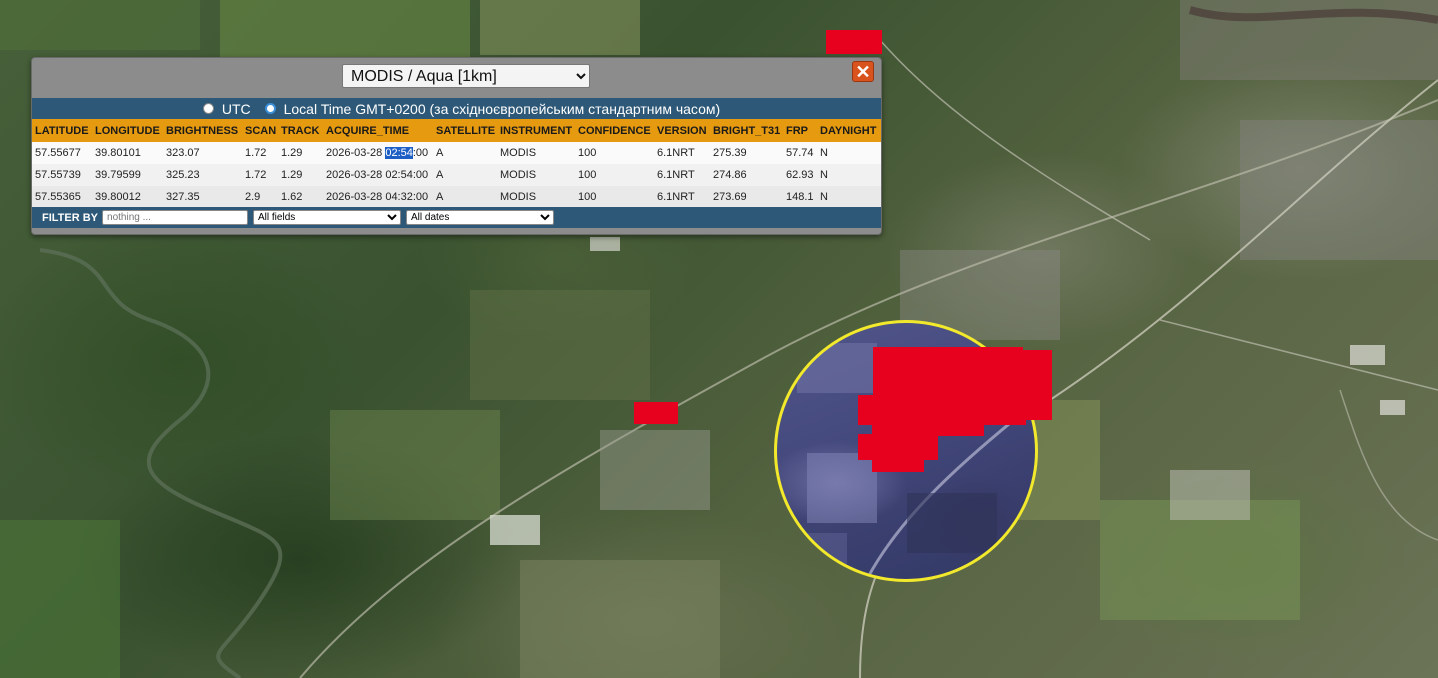 The height and width of the screenshot is (678, 1438). I want to click on bright-t31-cell: 273.69, so click(746, 197).